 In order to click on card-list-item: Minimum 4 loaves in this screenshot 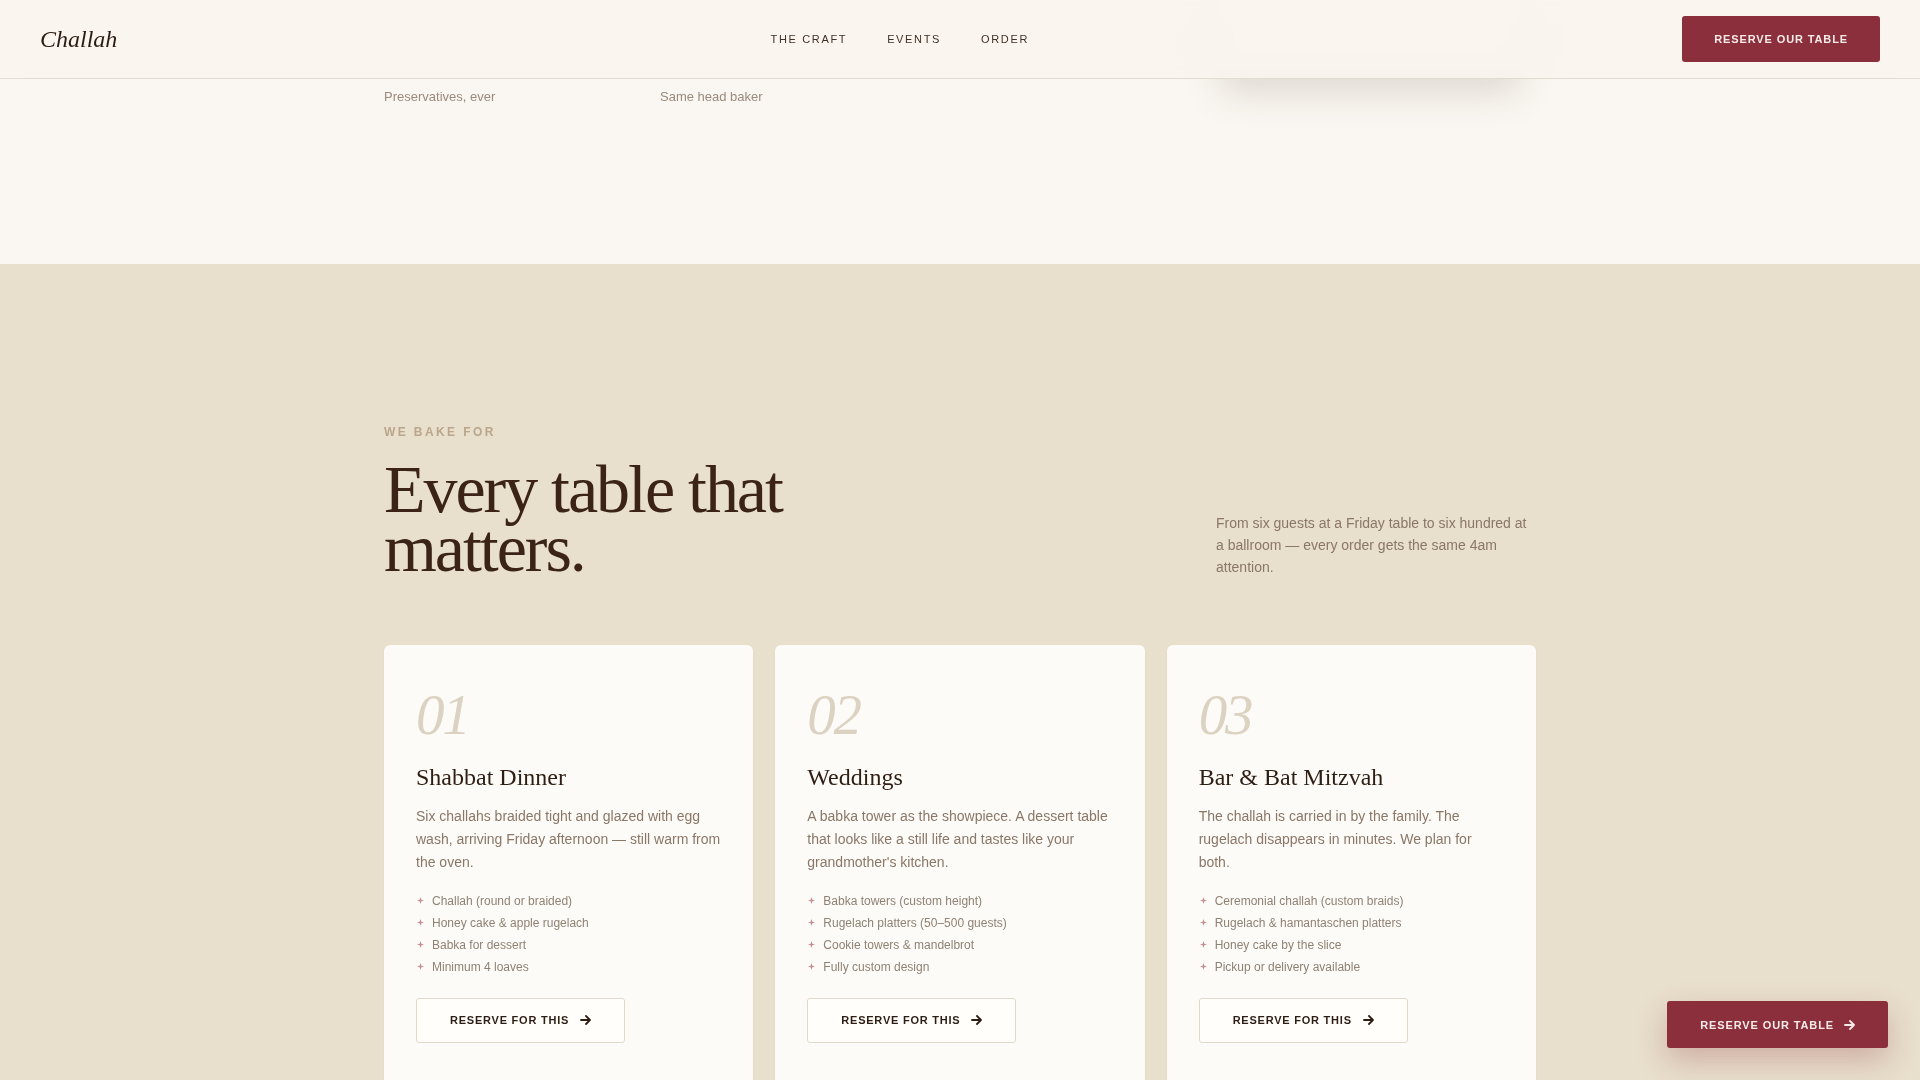, I will do `click(480, 967)`.